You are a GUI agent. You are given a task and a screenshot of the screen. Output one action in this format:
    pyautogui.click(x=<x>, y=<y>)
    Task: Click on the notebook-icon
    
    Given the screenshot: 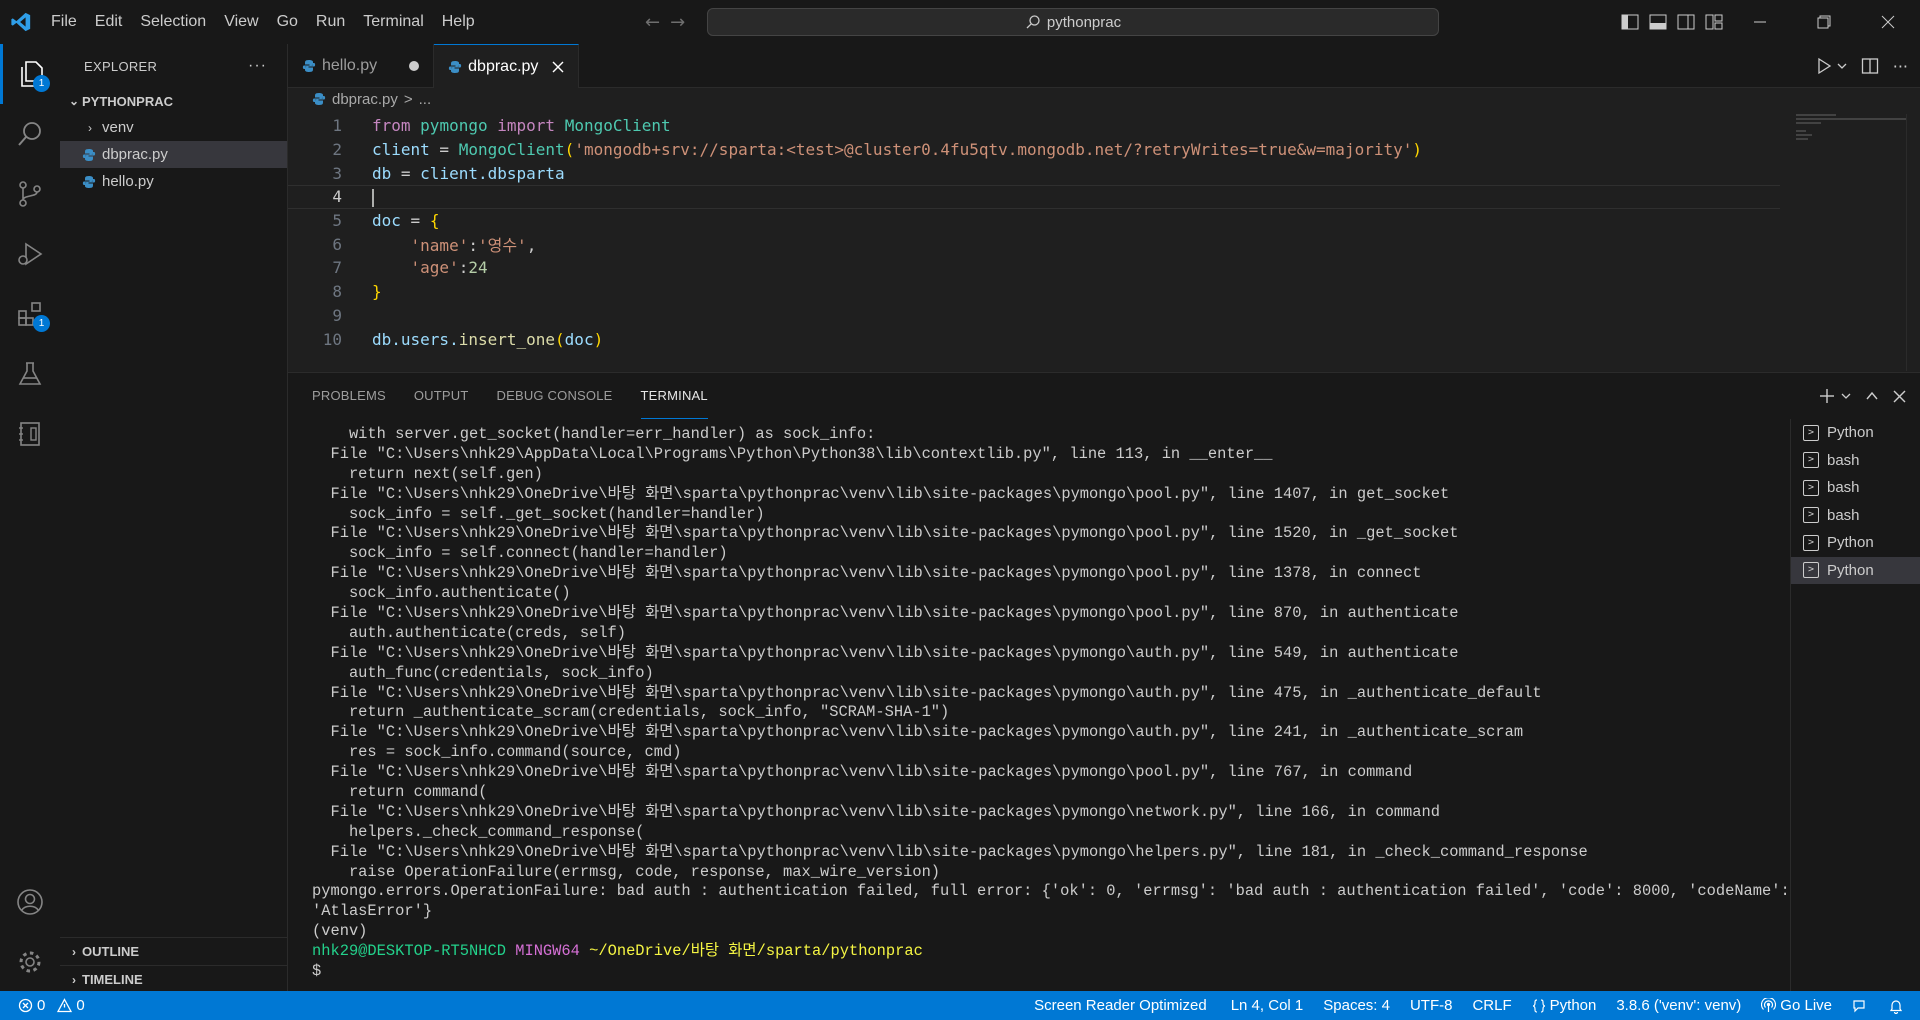 What is the action you would take?
    pyautogui.click(x=29, y=434)
    